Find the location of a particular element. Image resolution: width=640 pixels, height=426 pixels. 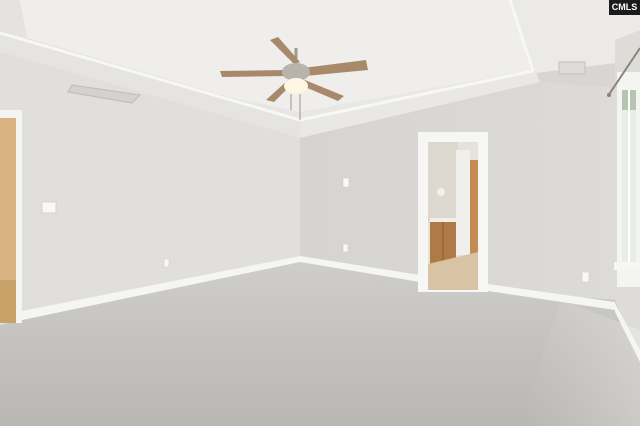

light-switch is located at coordinates (49, 207).